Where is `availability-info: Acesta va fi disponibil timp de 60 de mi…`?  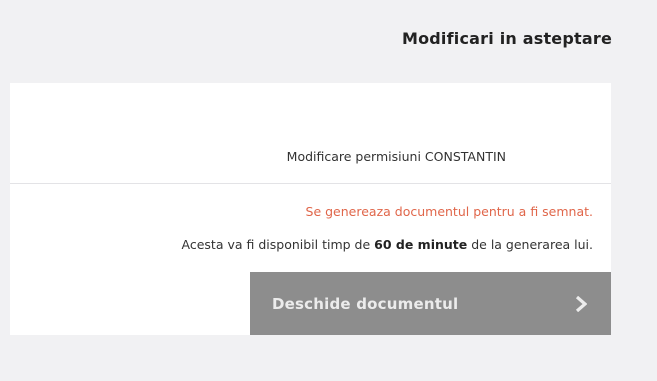
availability-info: Acesta va fi disponibil timp de 60 de mi… is located at coordinates (387, 244).